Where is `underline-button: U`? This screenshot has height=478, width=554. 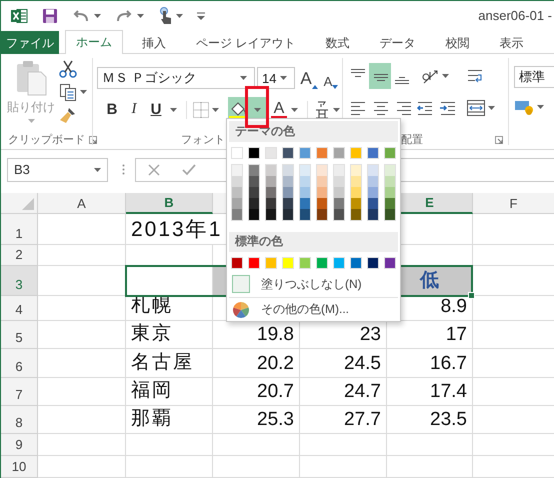 underline-button: U is located at coordinates (156, 109).